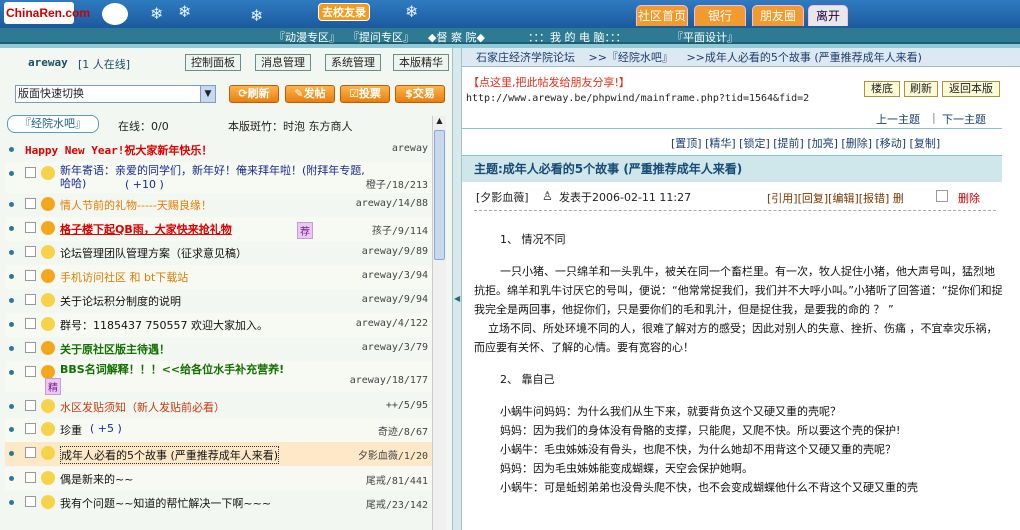 The height and width of the screenshot is (530, 1020). I want to click on thread-row: 我有个问题~~知道的帮忙解决一下啊~~~ 尾戒/23/142, so click(218, 503).